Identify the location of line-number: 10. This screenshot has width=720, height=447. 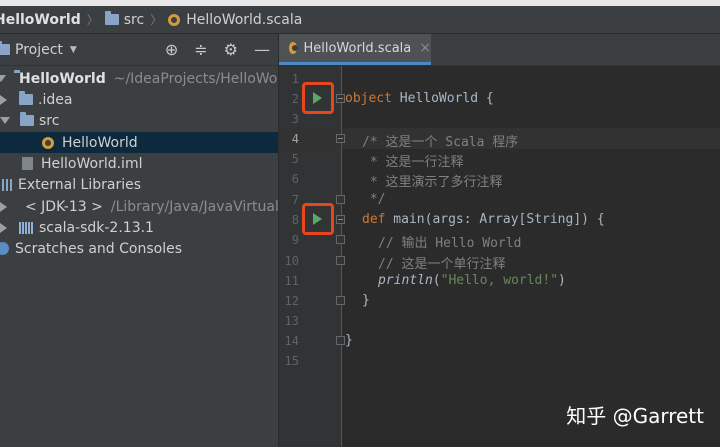
(291, 261).